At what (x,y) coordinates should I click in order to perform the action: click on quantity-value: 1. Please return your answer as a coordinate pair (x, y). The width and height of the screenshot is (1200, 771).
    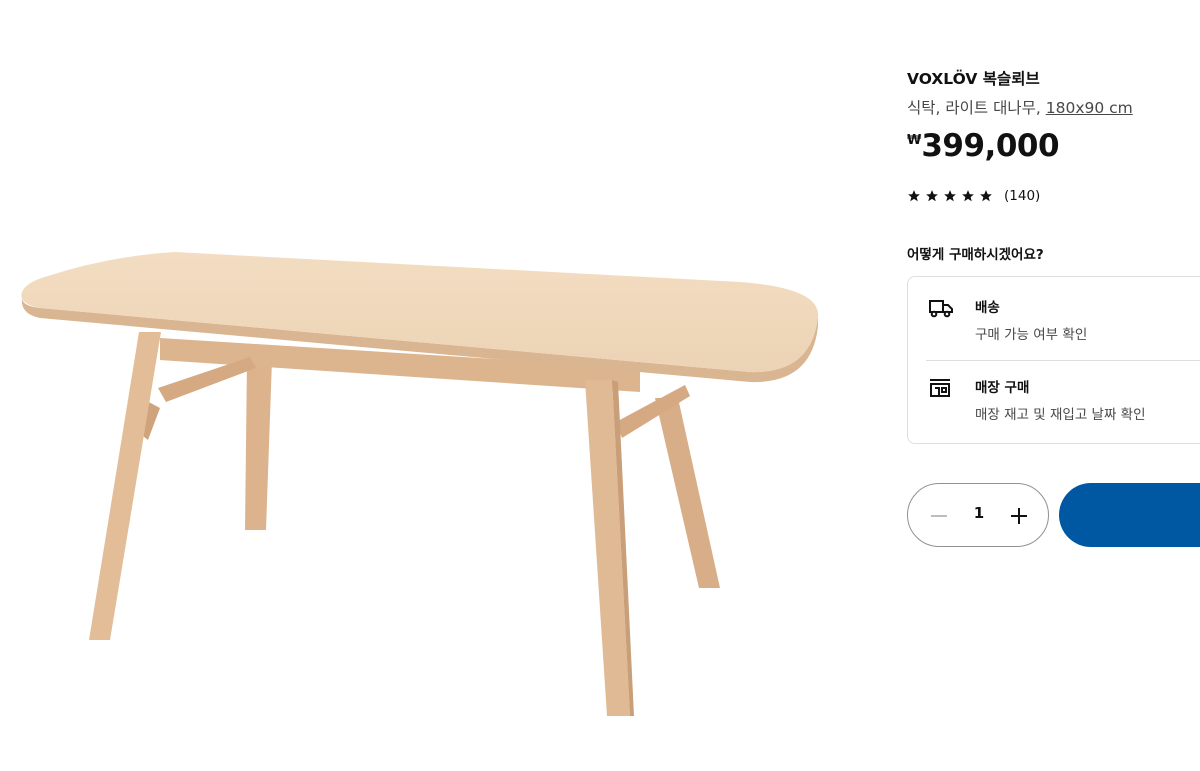
    Looking at the image, I should click on (979, 513).